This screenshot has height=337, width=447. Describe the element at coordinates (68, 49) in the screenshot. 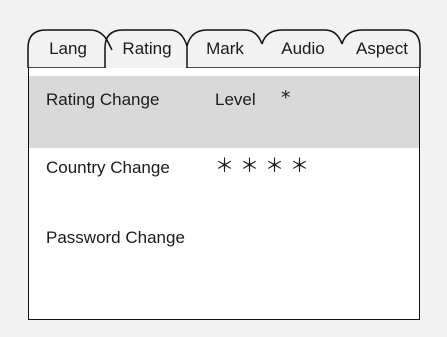

I see `tab-lang: Lang` at that location.